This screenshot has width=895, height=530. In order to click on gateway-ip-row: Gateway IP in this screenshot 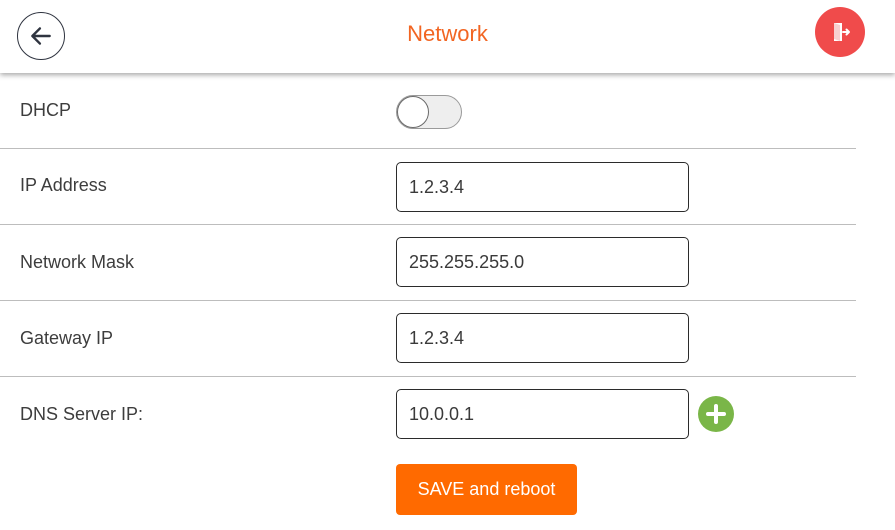, I will do `click(428, 339)`.